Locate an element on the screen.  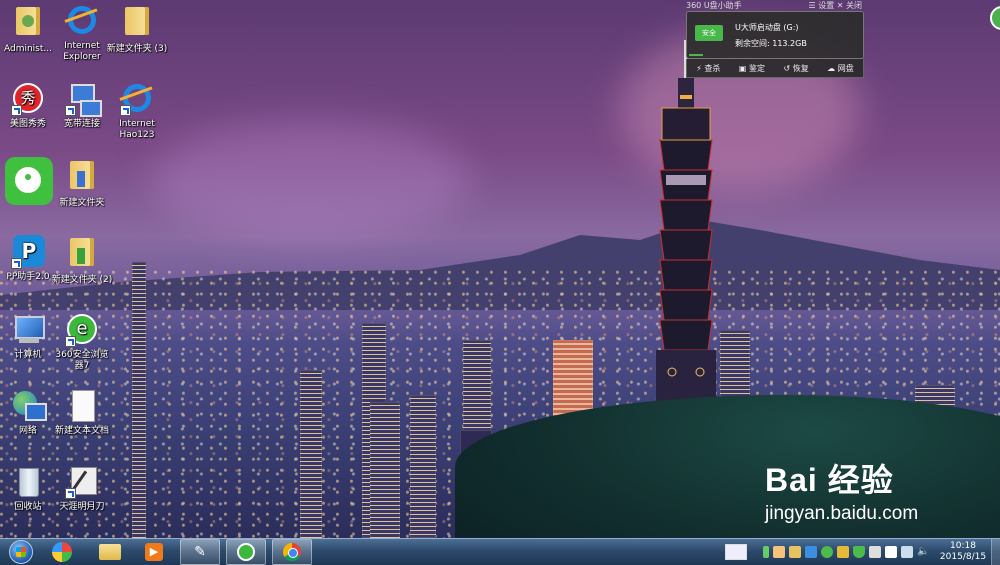
settings-button: ☰ 设置 is located at coordinates (821, 5).